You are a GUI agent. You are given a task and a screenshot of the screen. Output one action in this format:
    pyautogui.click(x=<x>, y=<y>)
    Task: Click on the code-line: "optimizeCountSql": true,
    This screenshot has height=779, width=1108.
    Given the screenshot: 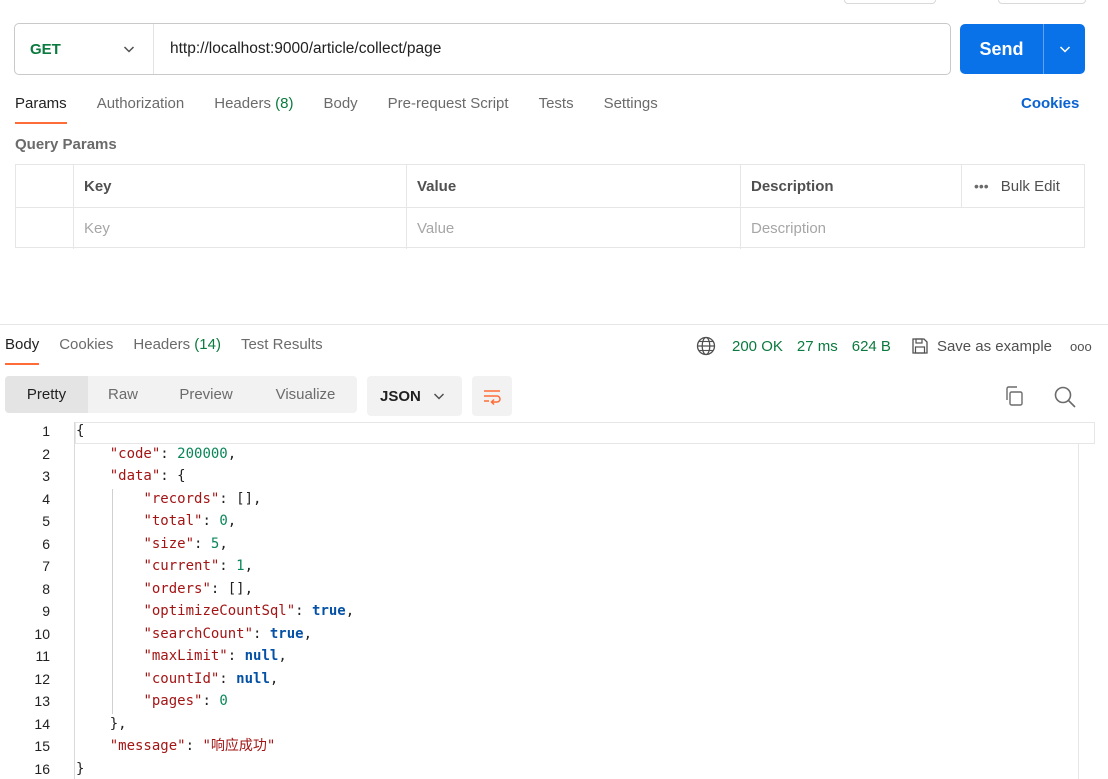 What is the action you would take?
    pyautogui.click(x=249, y=611)
    